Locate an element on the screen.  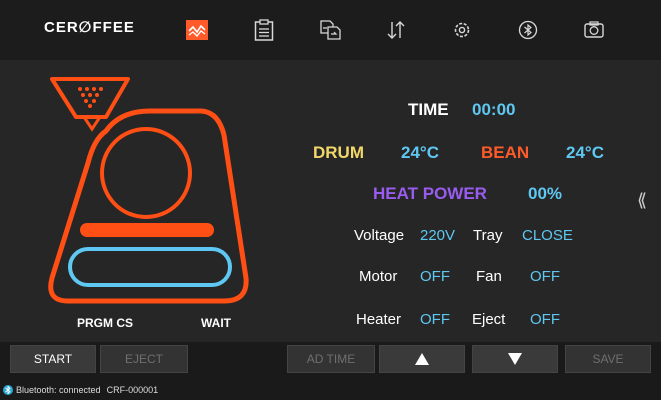
fan-label: Fan is located at coordinates (489, 276).